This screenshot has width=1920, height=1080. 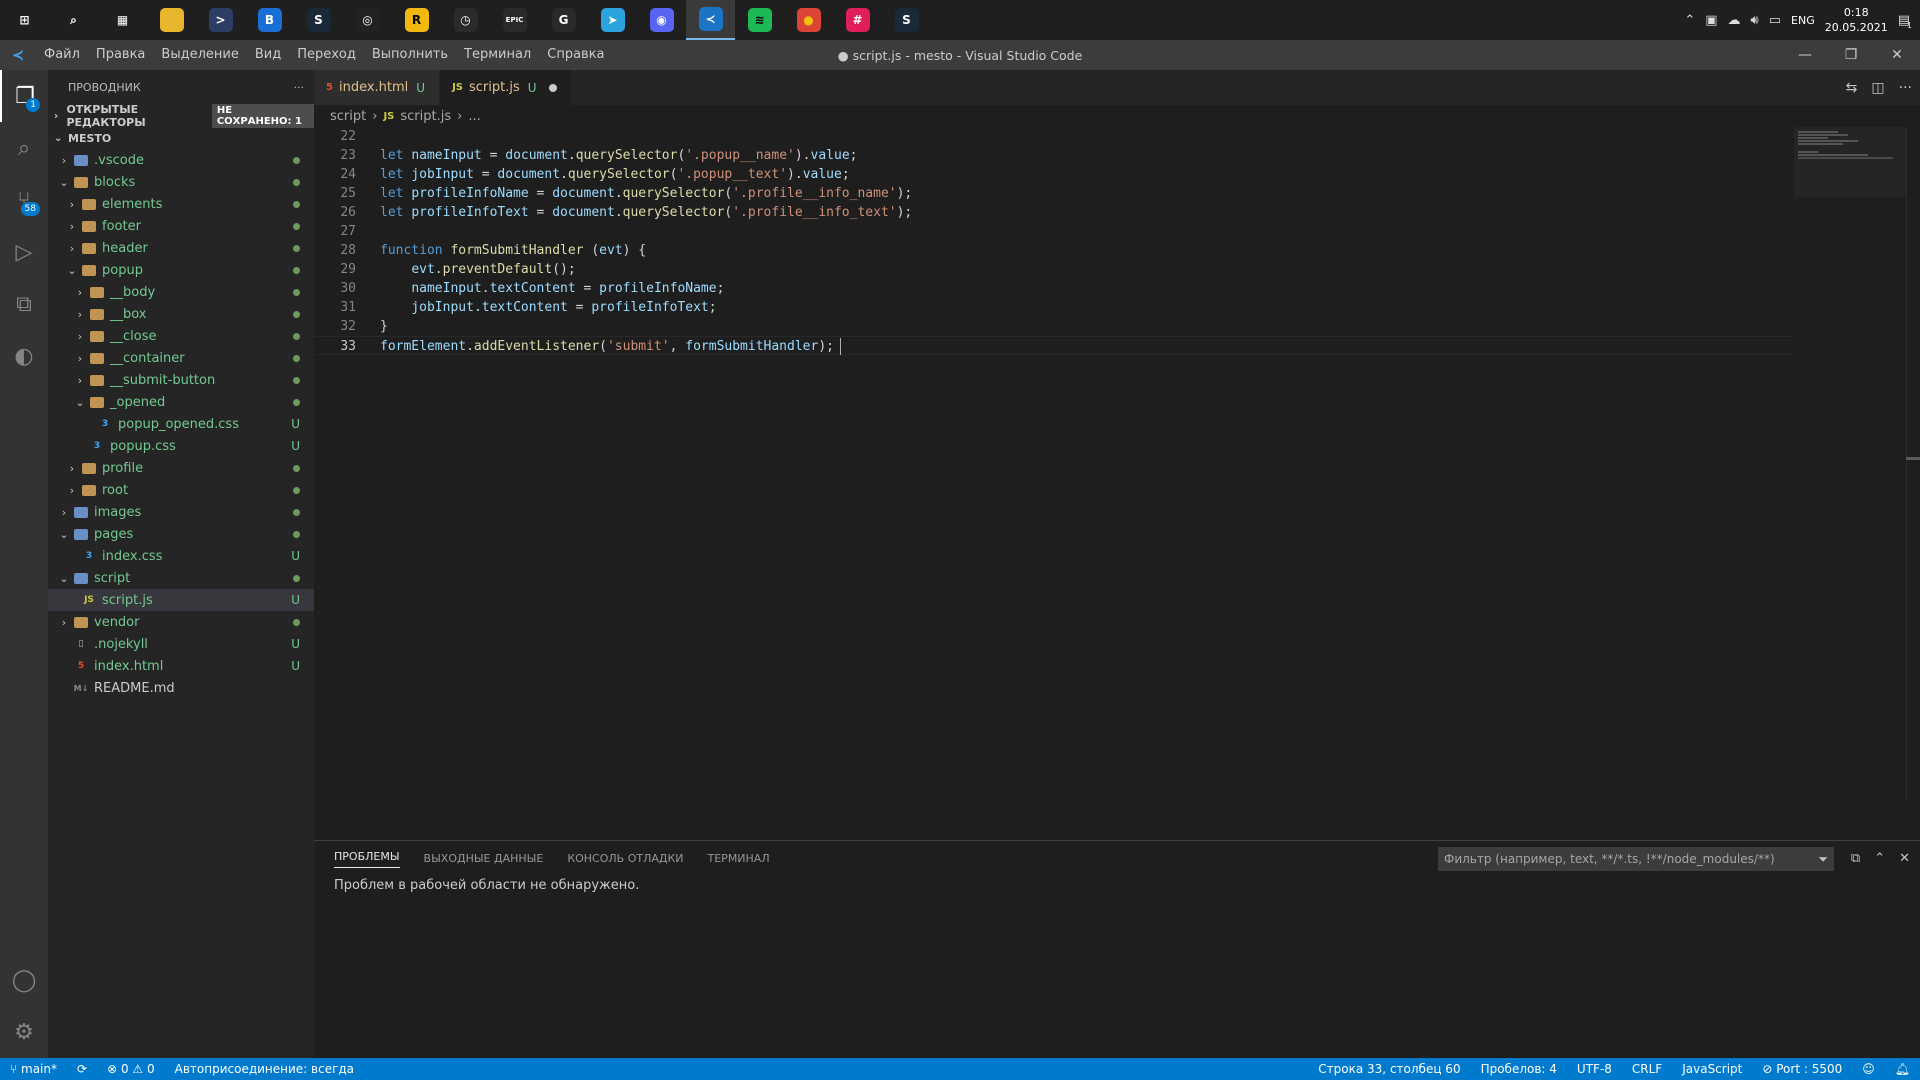 I want to click on tree-item: › elements, so click(x=181, y=204).